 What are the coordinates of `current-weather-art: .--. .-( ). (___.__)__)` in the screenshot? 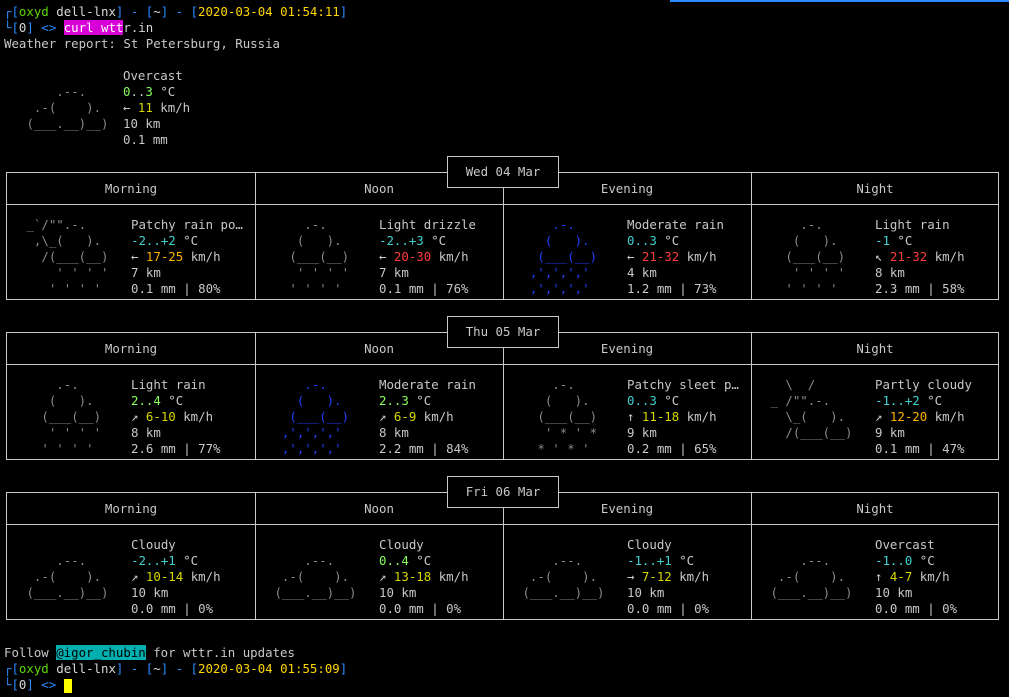 It's located at (67, 107).